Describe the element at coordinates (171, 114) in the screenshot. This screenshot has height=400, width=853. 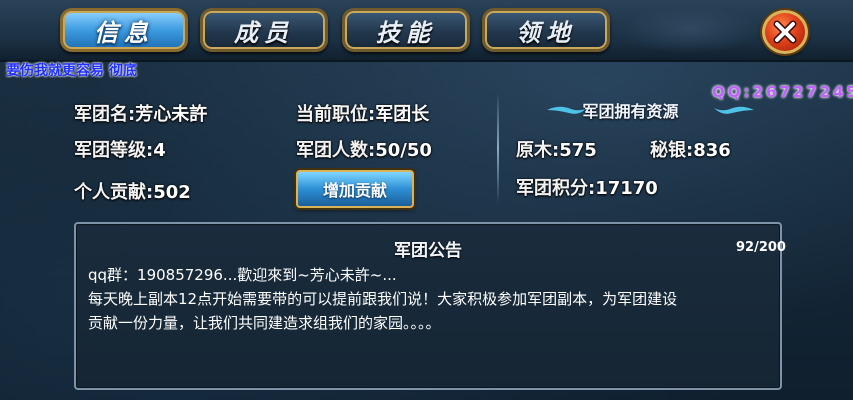
I see `guild-name-value: 芳心未許` at that location.